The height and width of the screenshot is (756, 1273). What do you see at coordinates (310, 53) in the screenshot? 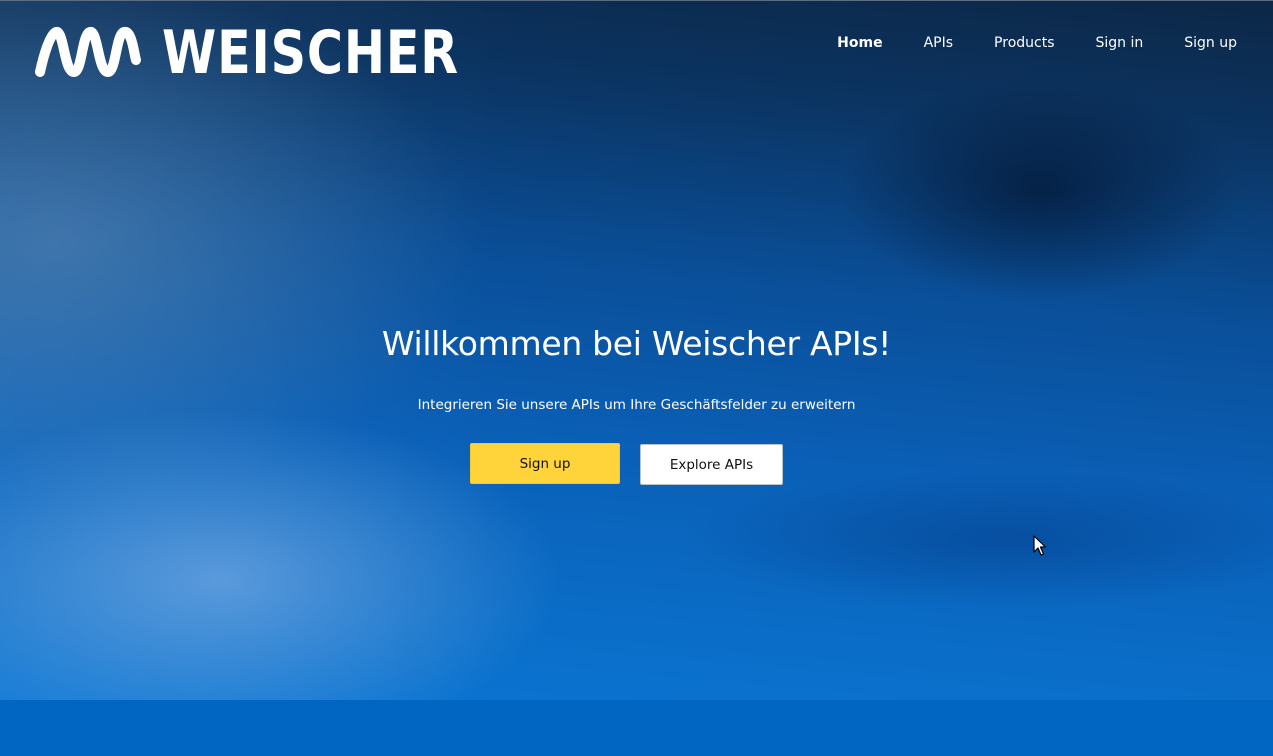
I see `brand-name: WEISCHER` at bounding box center [310, 53].